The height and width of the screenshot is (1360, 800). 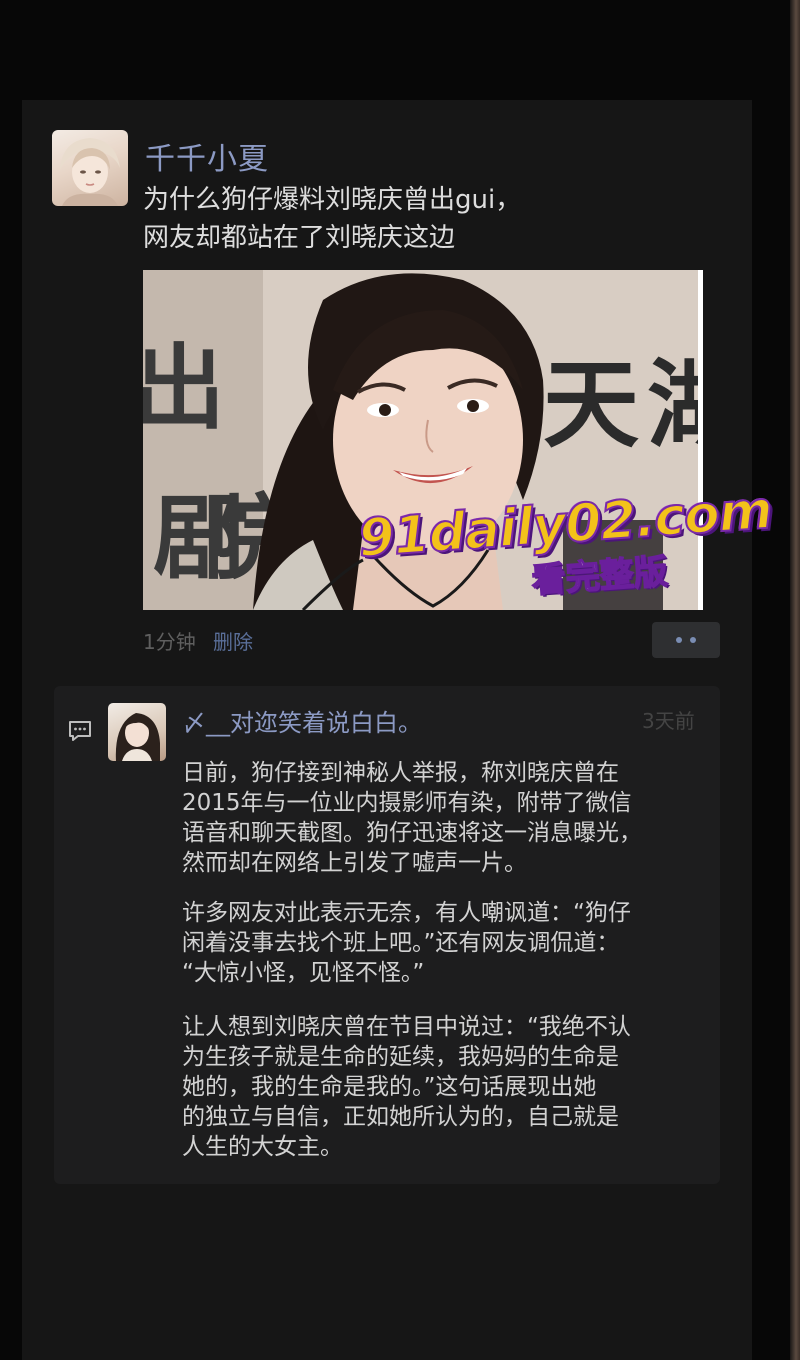 I want to click on more-button, so click(x=686, y=640).